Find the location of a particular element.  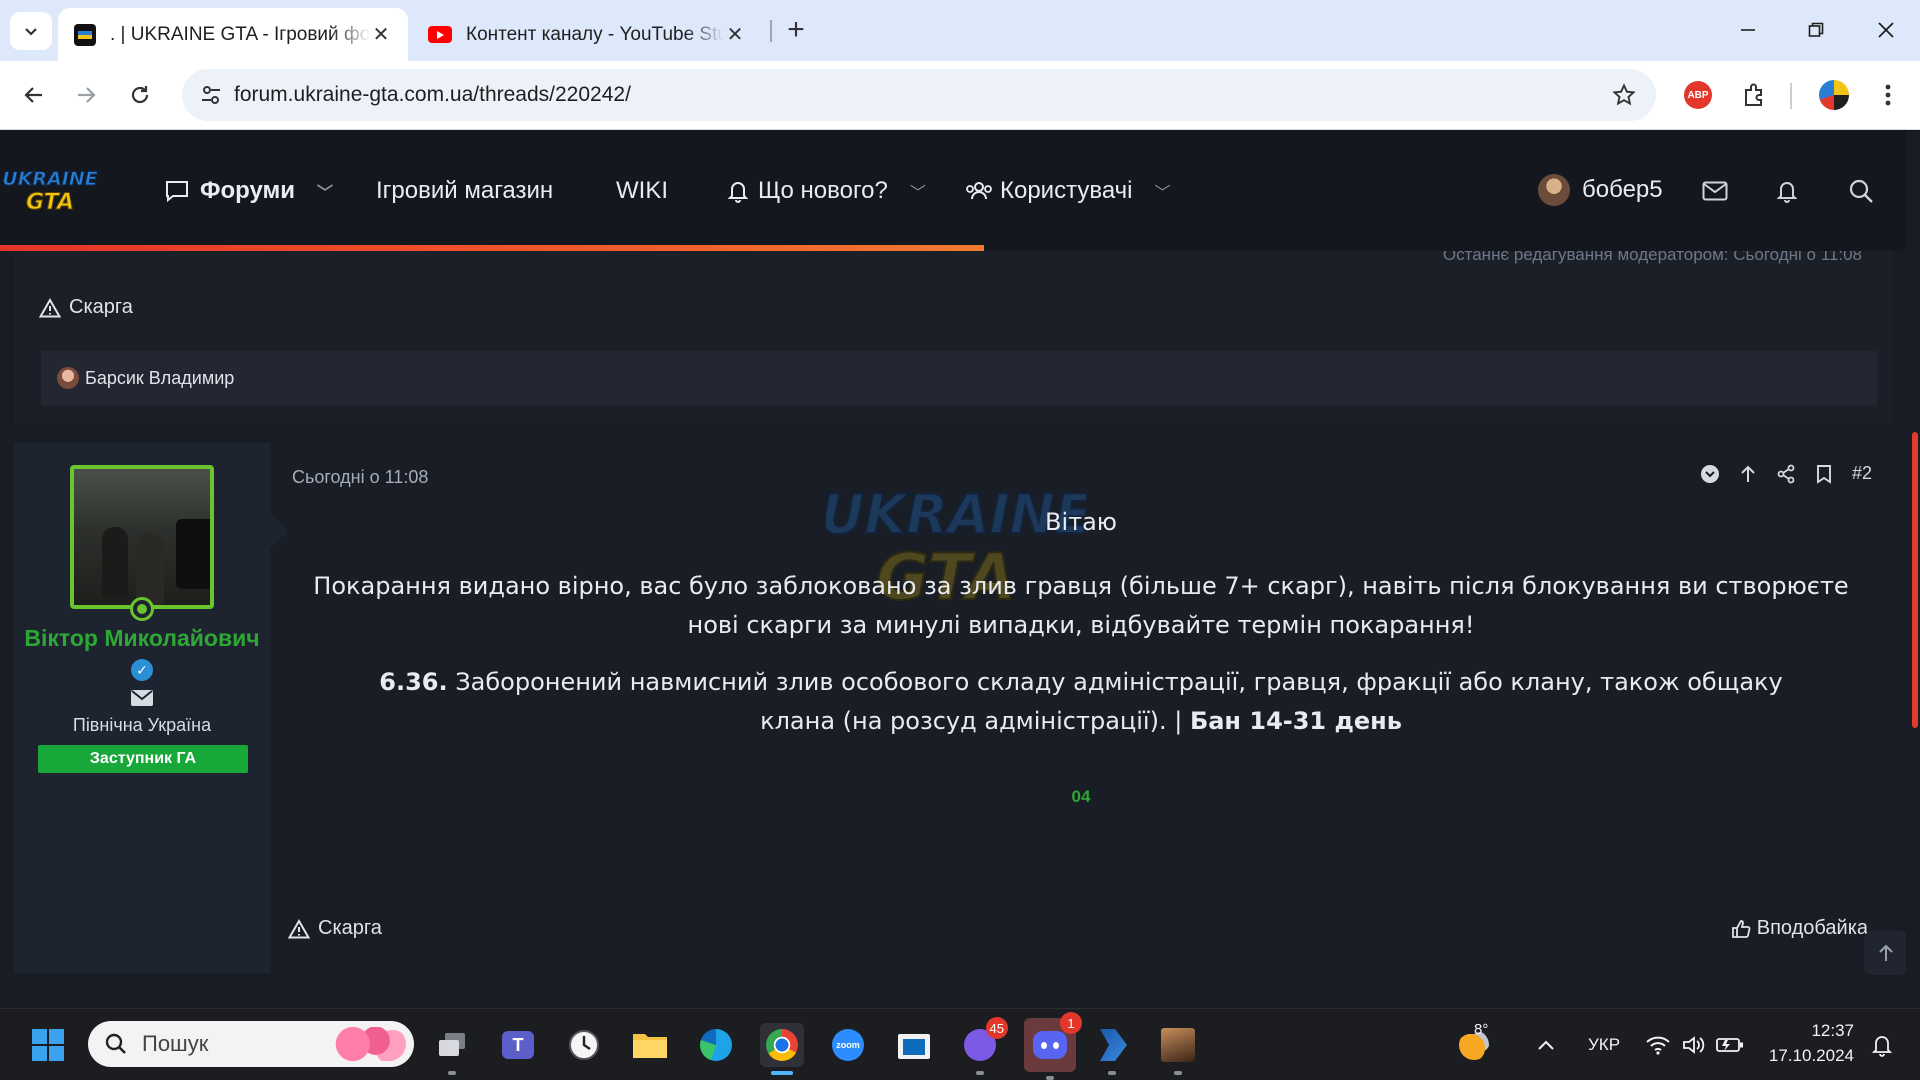

chevron-circle-icon is located at coordinates (1709, 473).